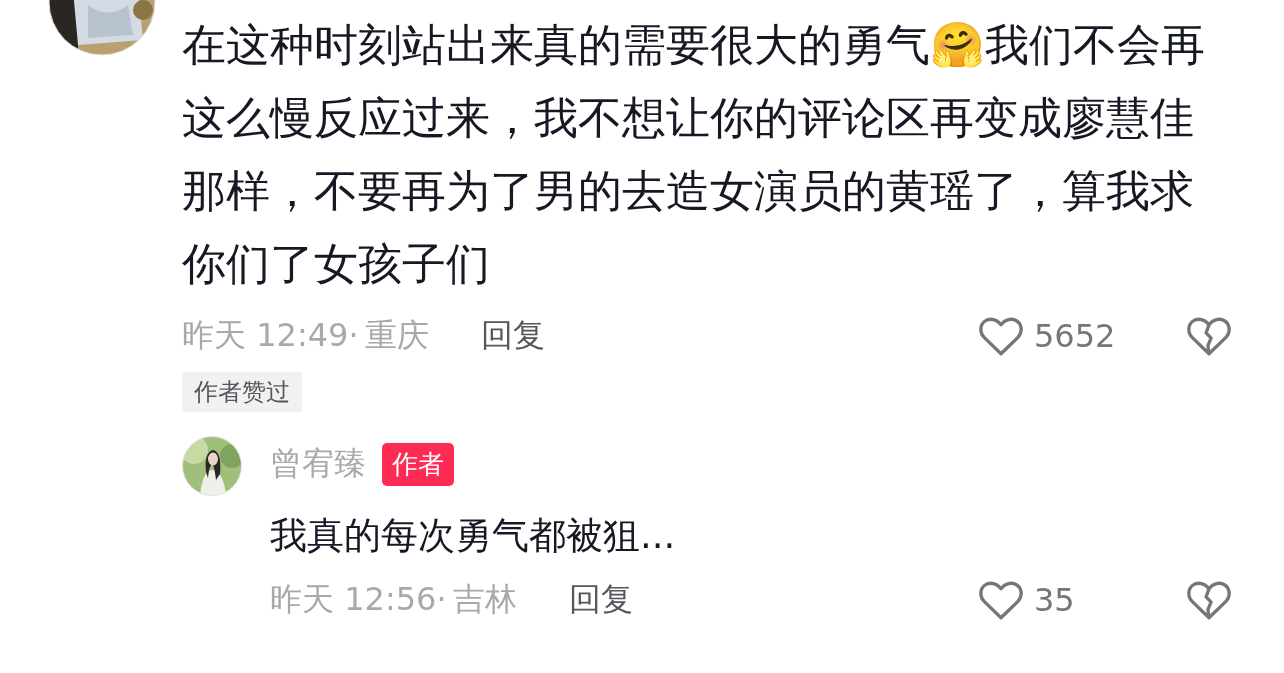 The image size is (1284, 673). Describe the element at coordinates (270, 335) in the screenshot. I see `timestamp: 昨天 12:49·` at that location.